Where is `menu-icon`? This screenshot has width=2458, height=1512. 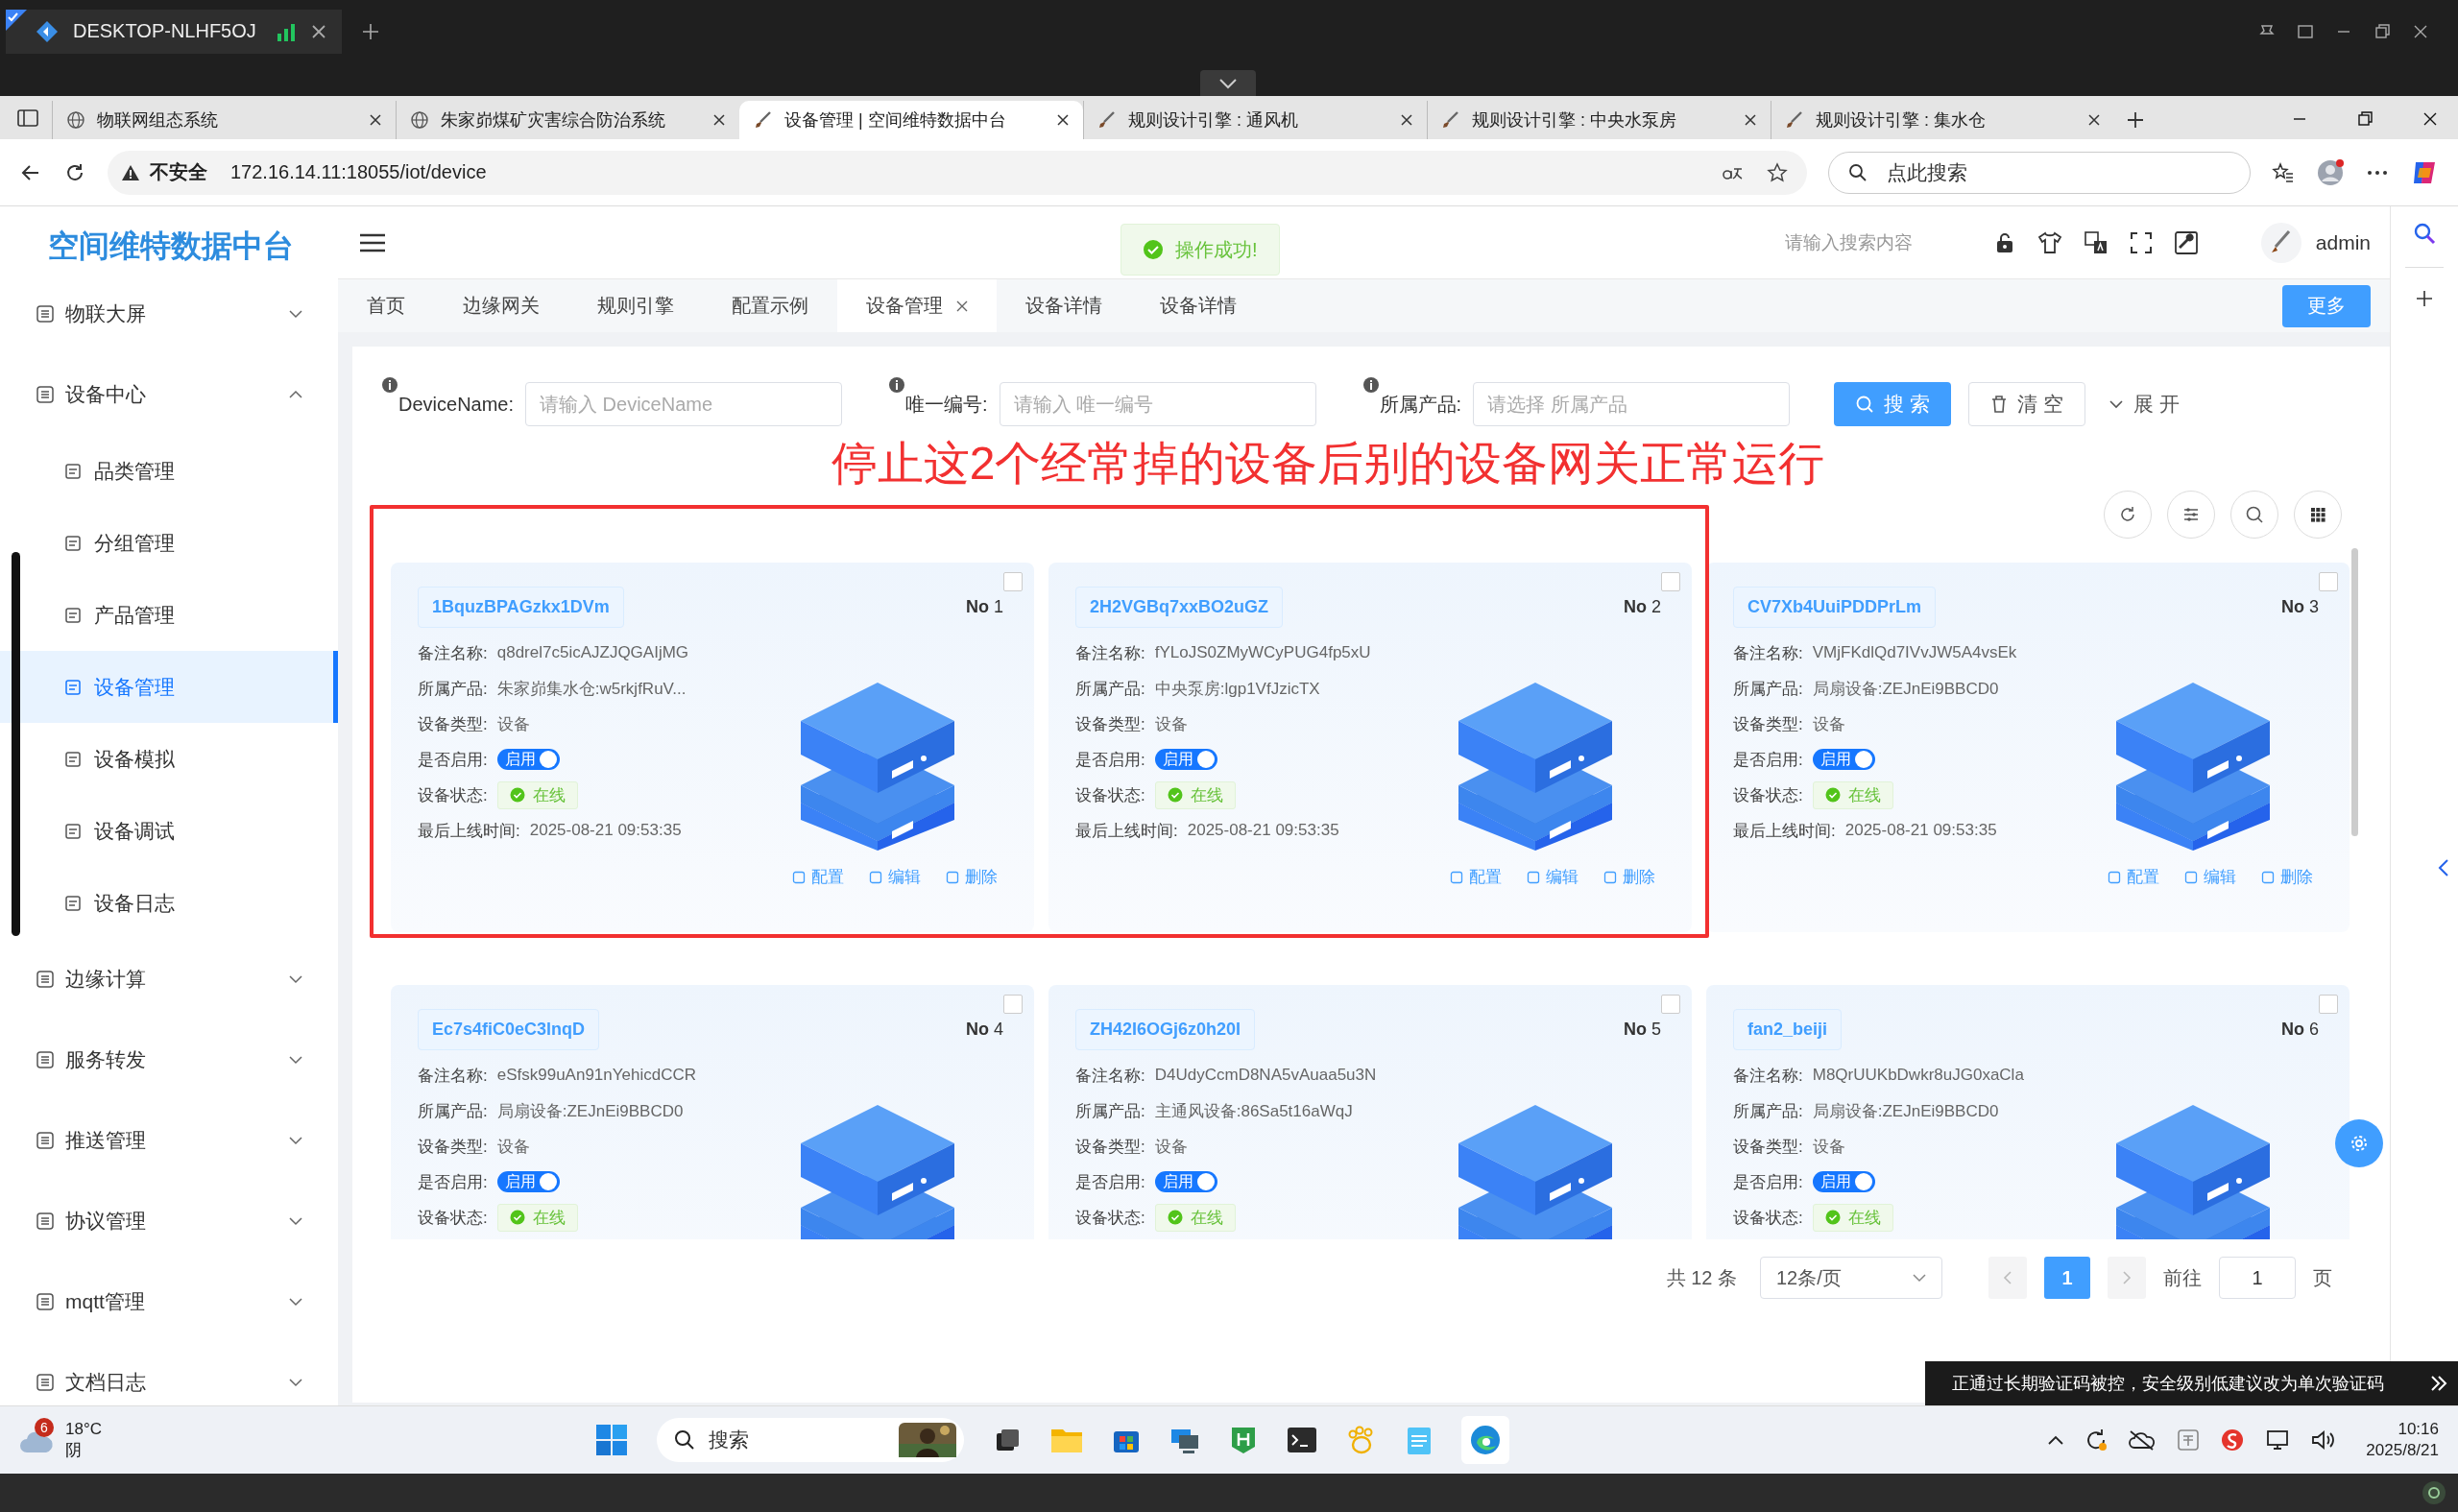 menu-icon is located at coordinates (373, 242).